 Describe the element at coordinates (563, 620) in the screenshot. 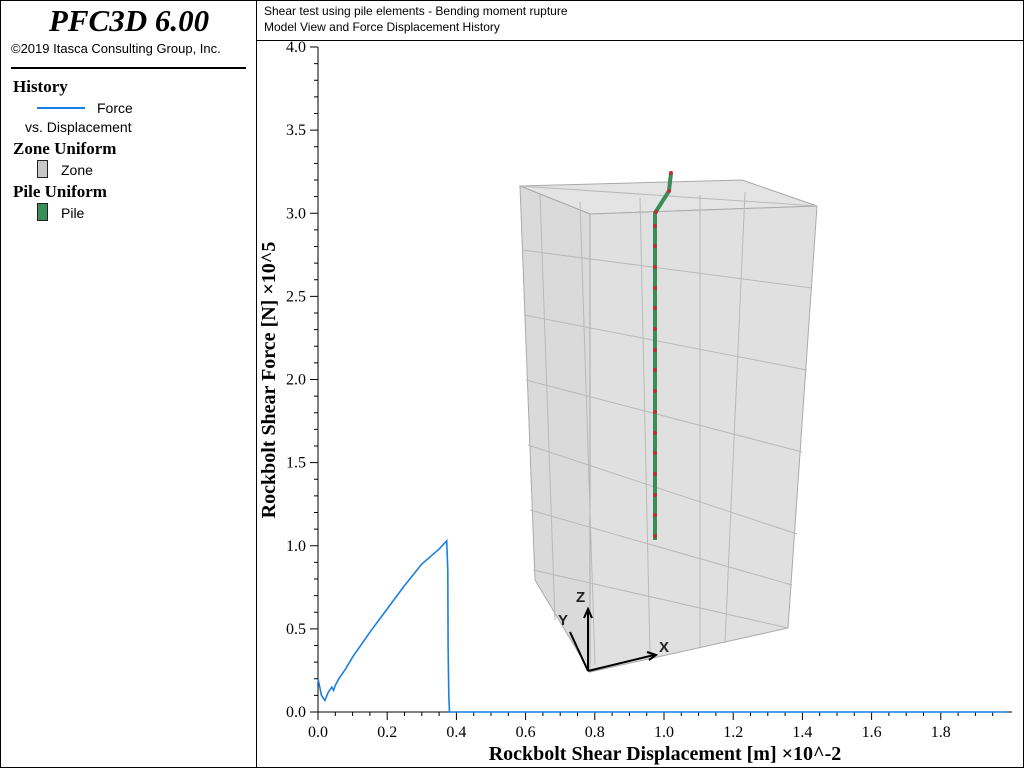

I see `triad-y-label: Y` at that location.